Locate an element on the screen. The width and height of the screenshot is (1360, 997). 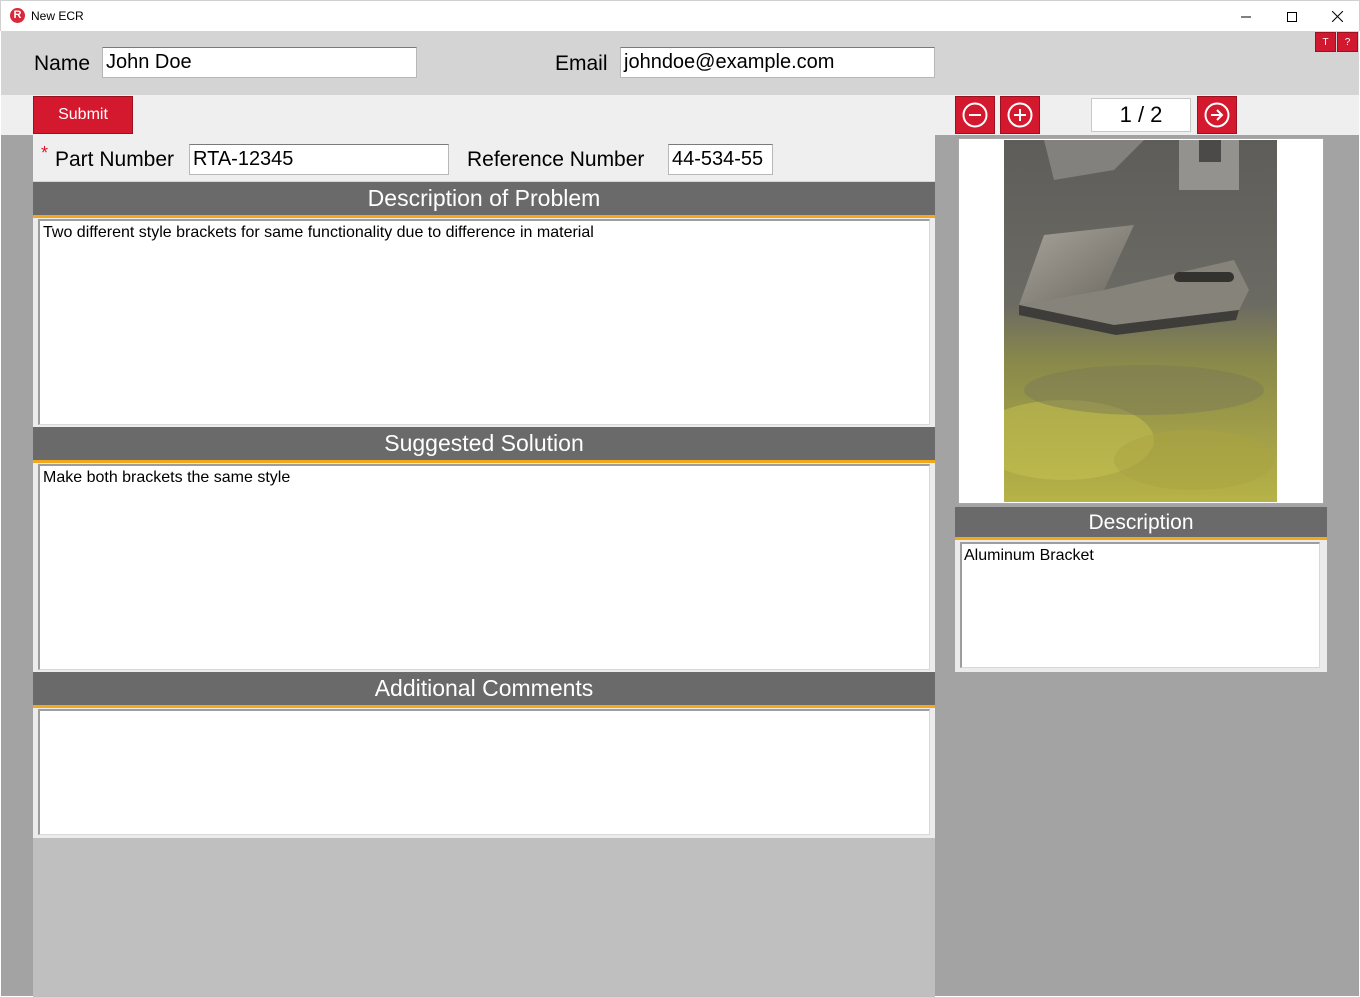
arrow-right-circle-icon is located at coordinates (1217, 115).